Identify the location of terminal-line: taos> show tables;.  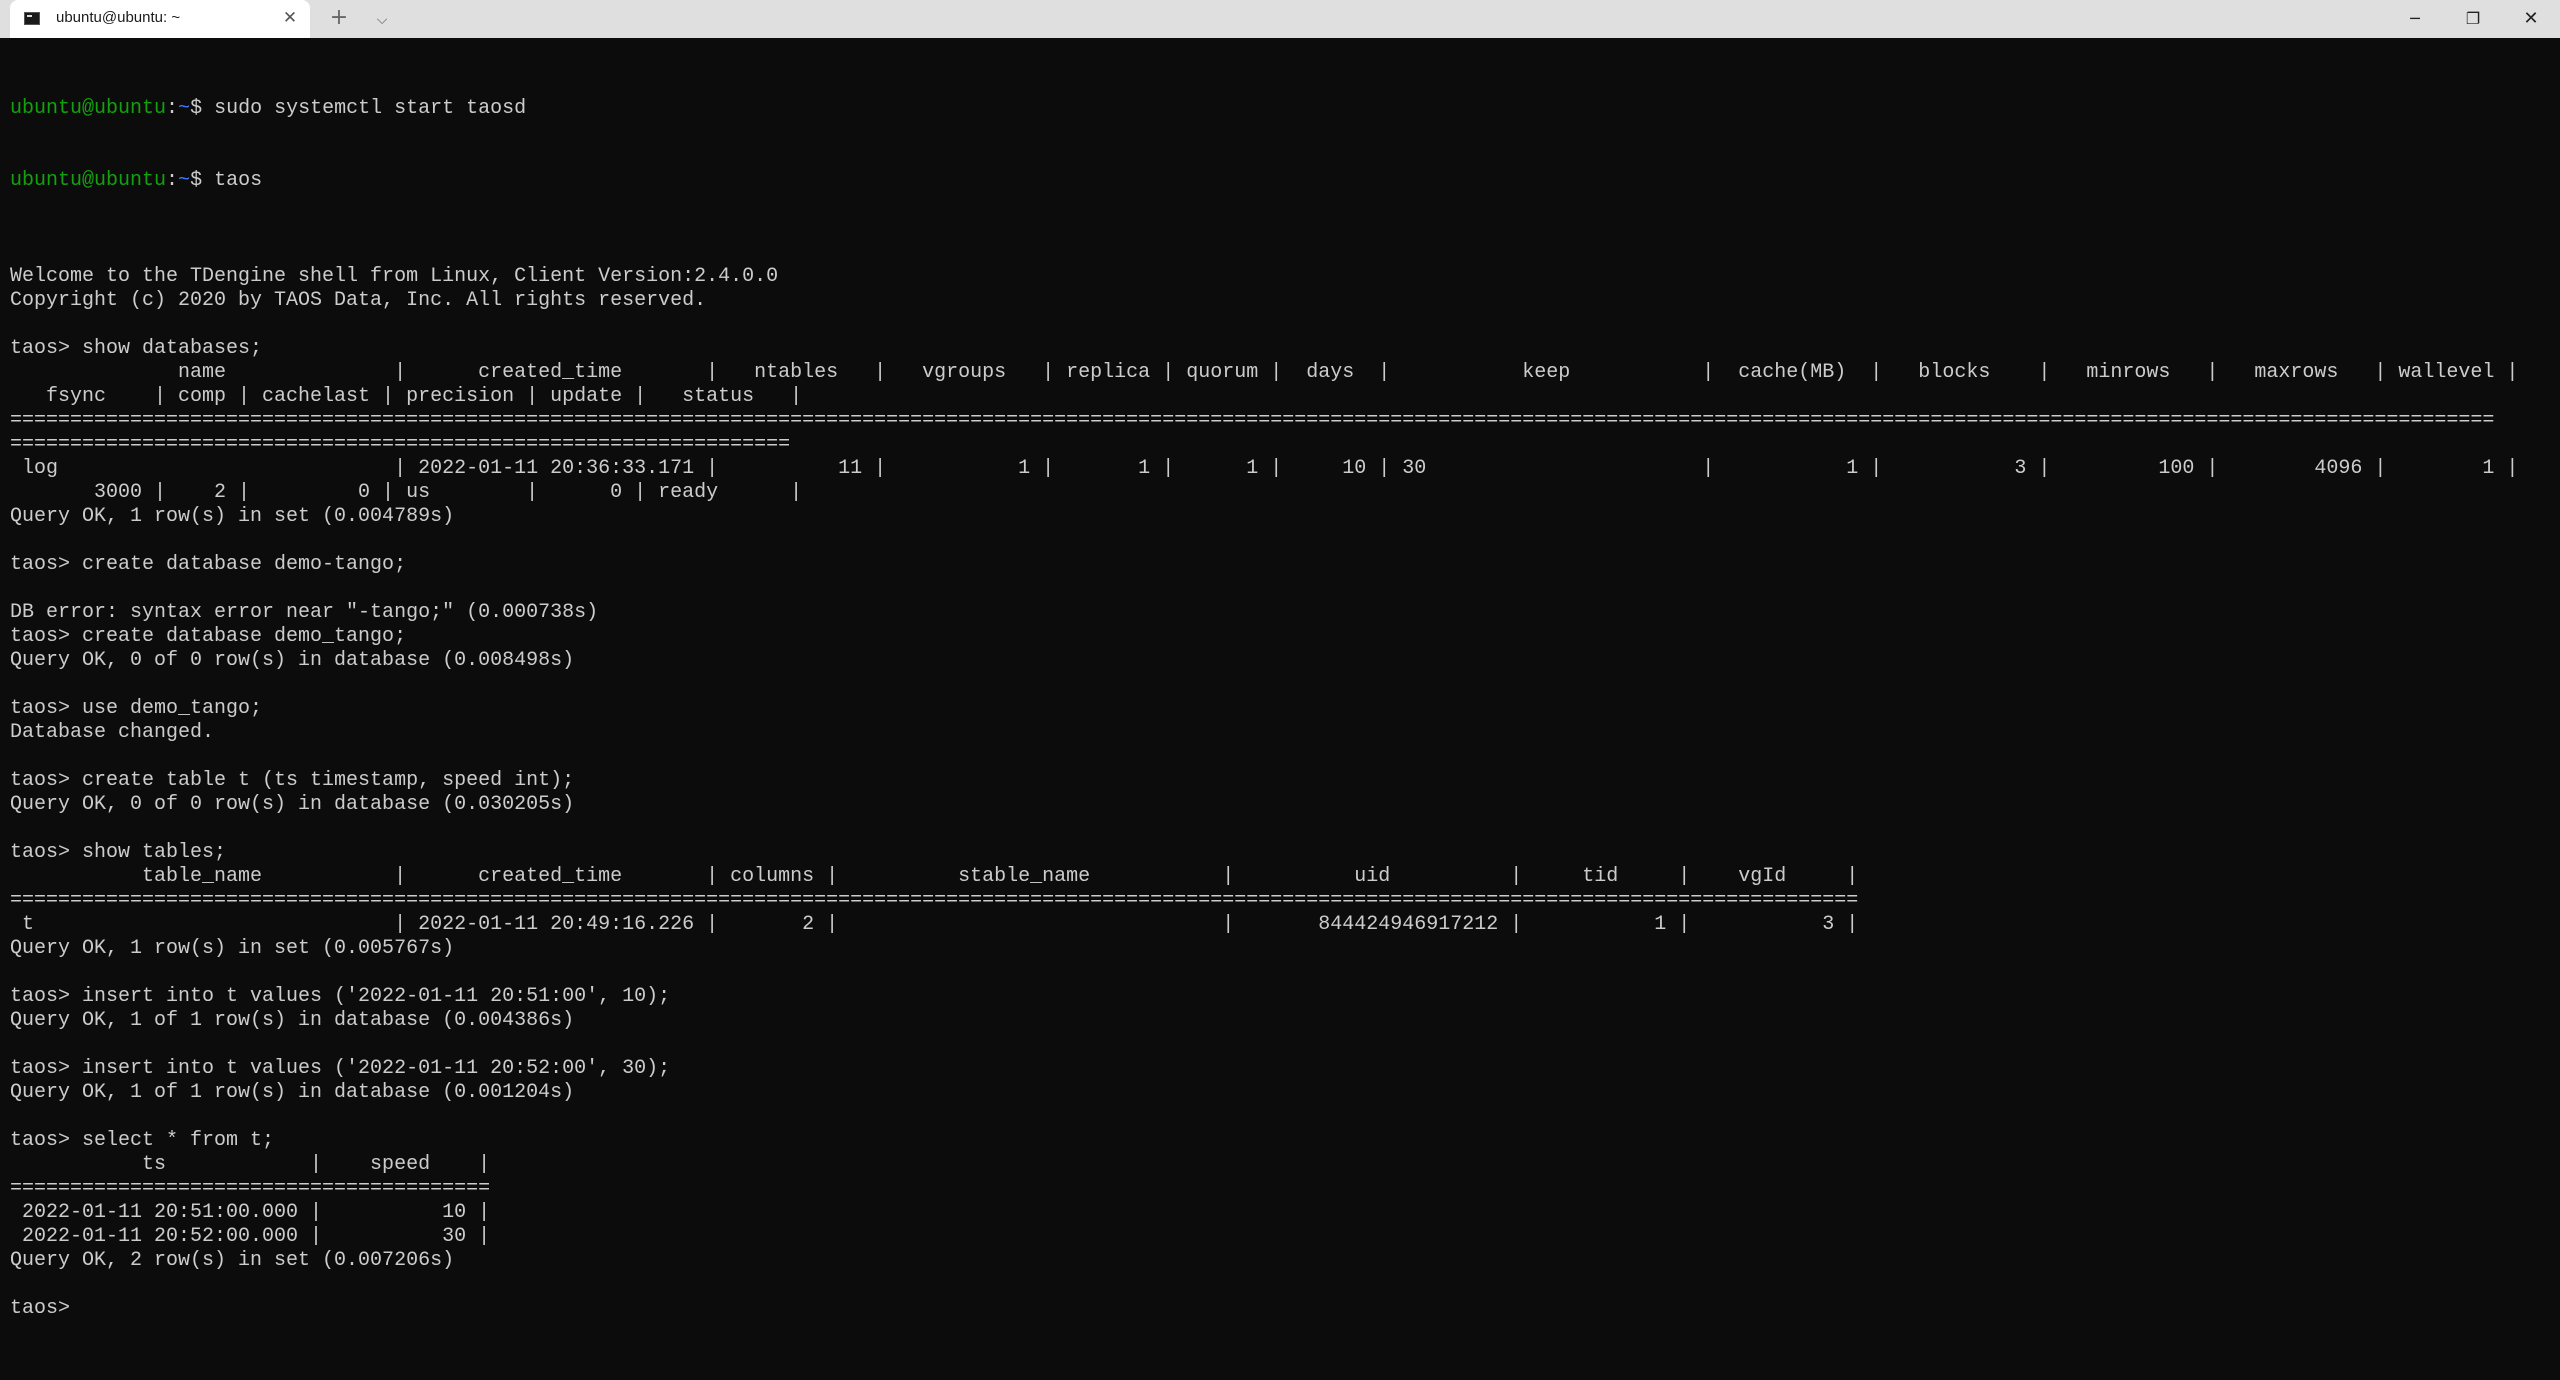
(118, 852).